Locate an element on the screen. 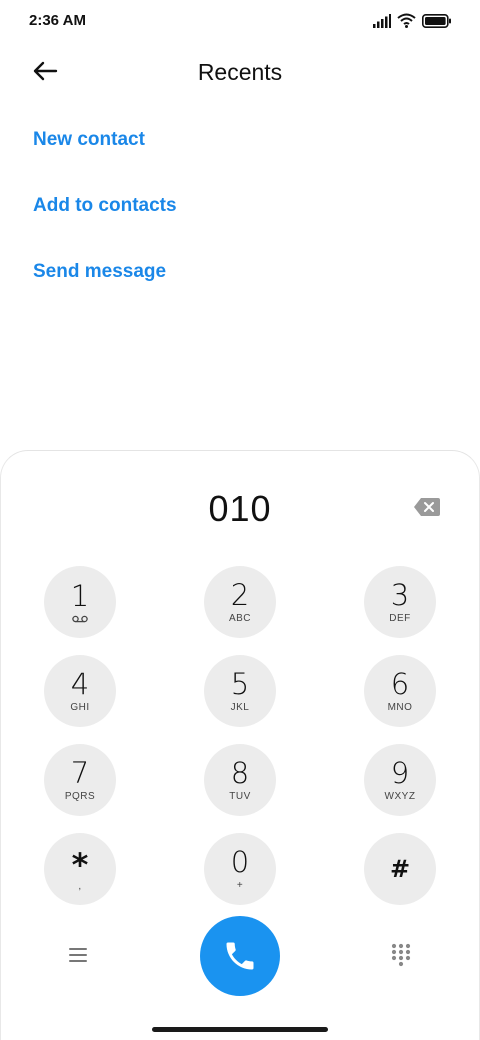 The image size is (480, 1040). key-letters: MNO is located at coordinates (400, 707).